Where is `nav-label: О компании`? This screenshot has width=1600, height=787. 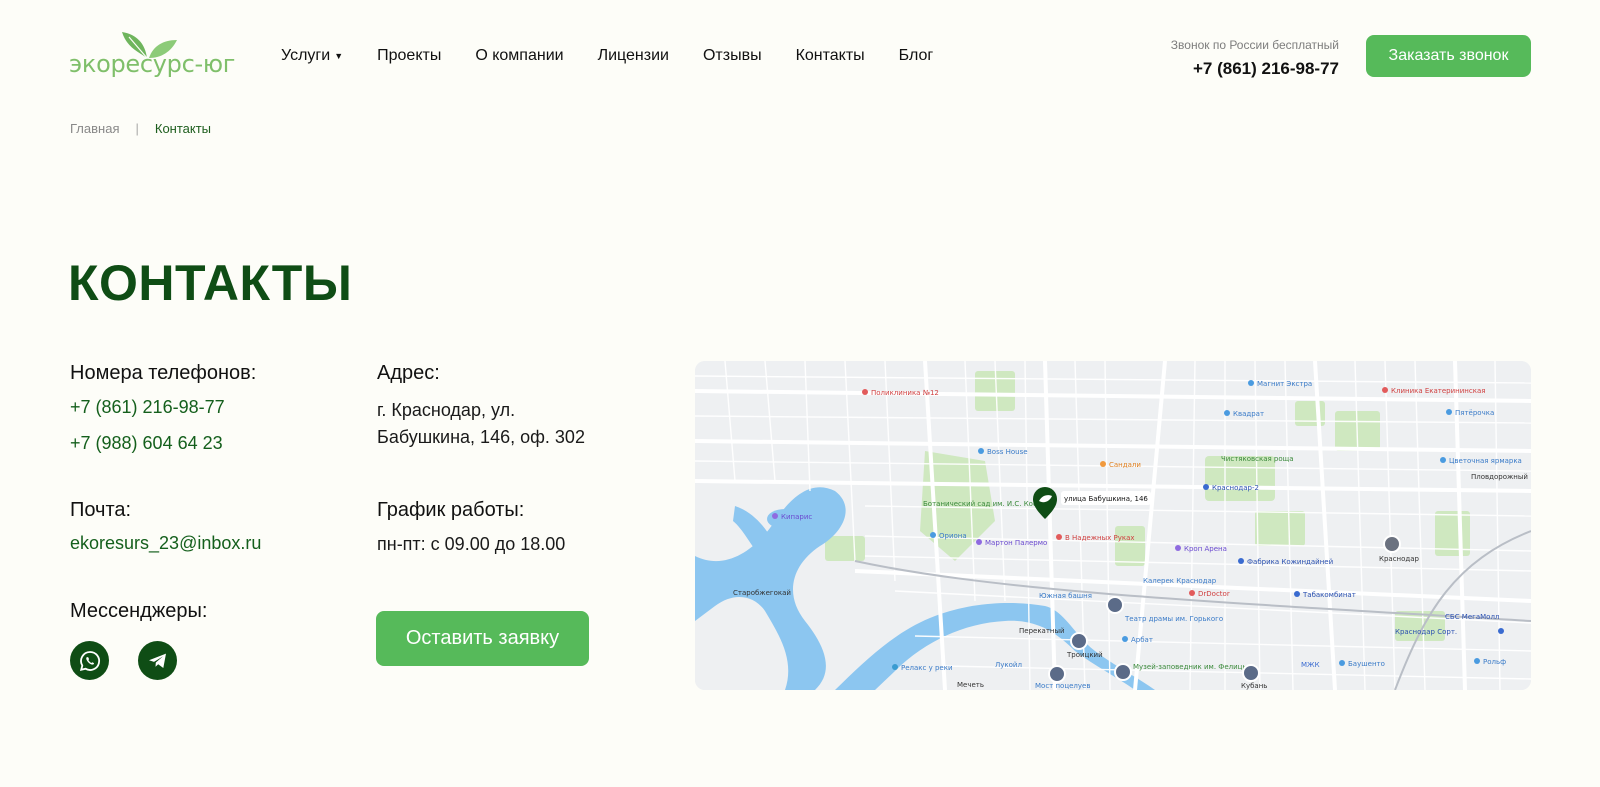 nav-label: О компании is located at coordinates (519, 55).